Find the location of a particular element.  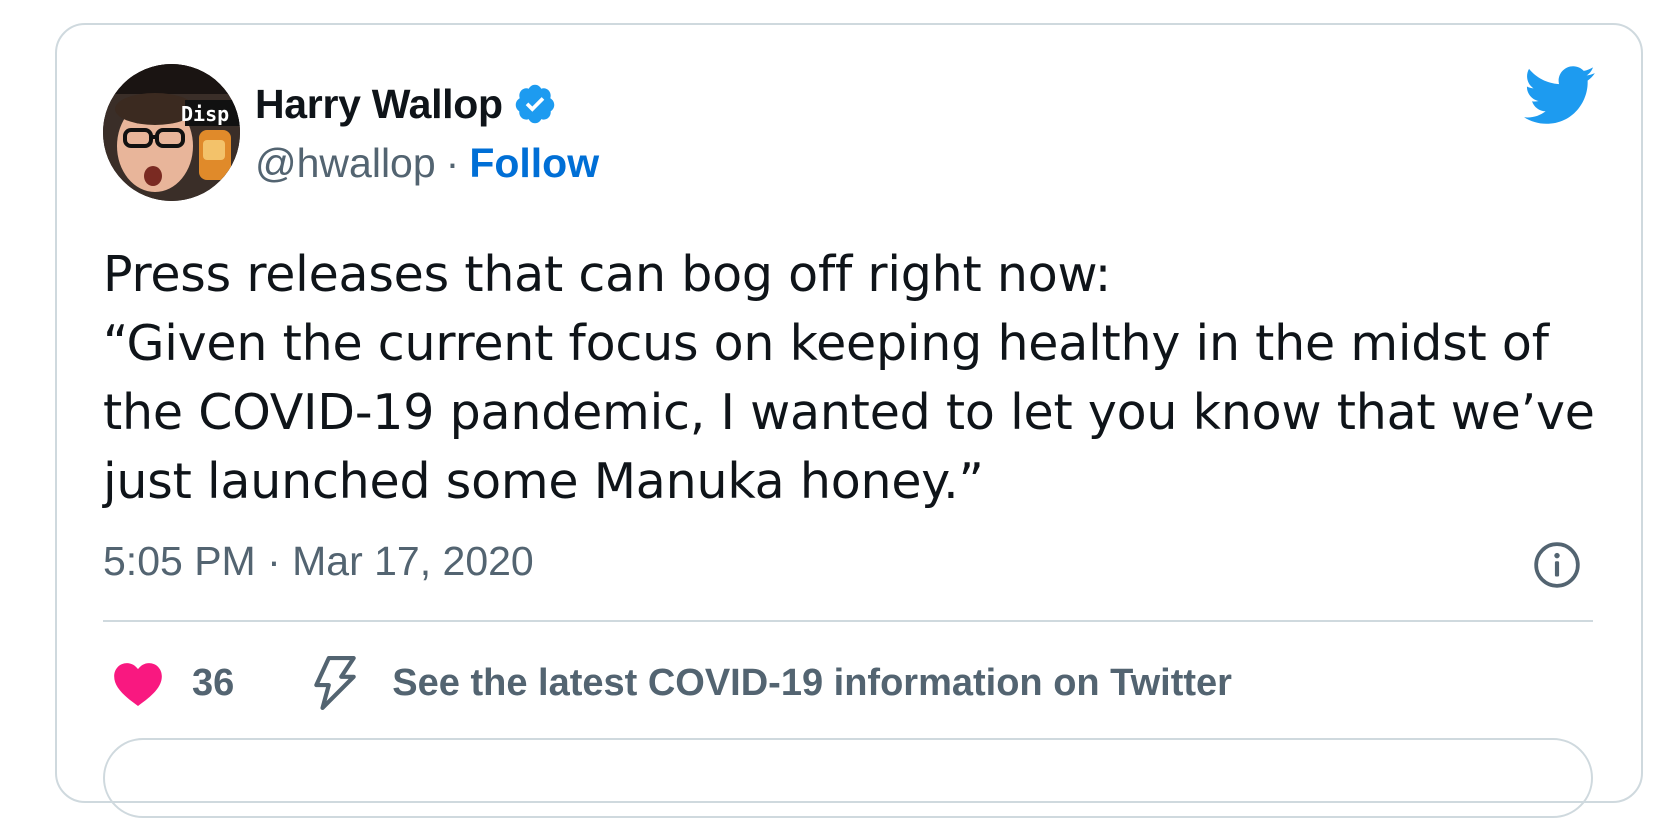

tweet-timestamp: 5:05 PM · Mar 17, 2020 is located at coordinates (318, 561).